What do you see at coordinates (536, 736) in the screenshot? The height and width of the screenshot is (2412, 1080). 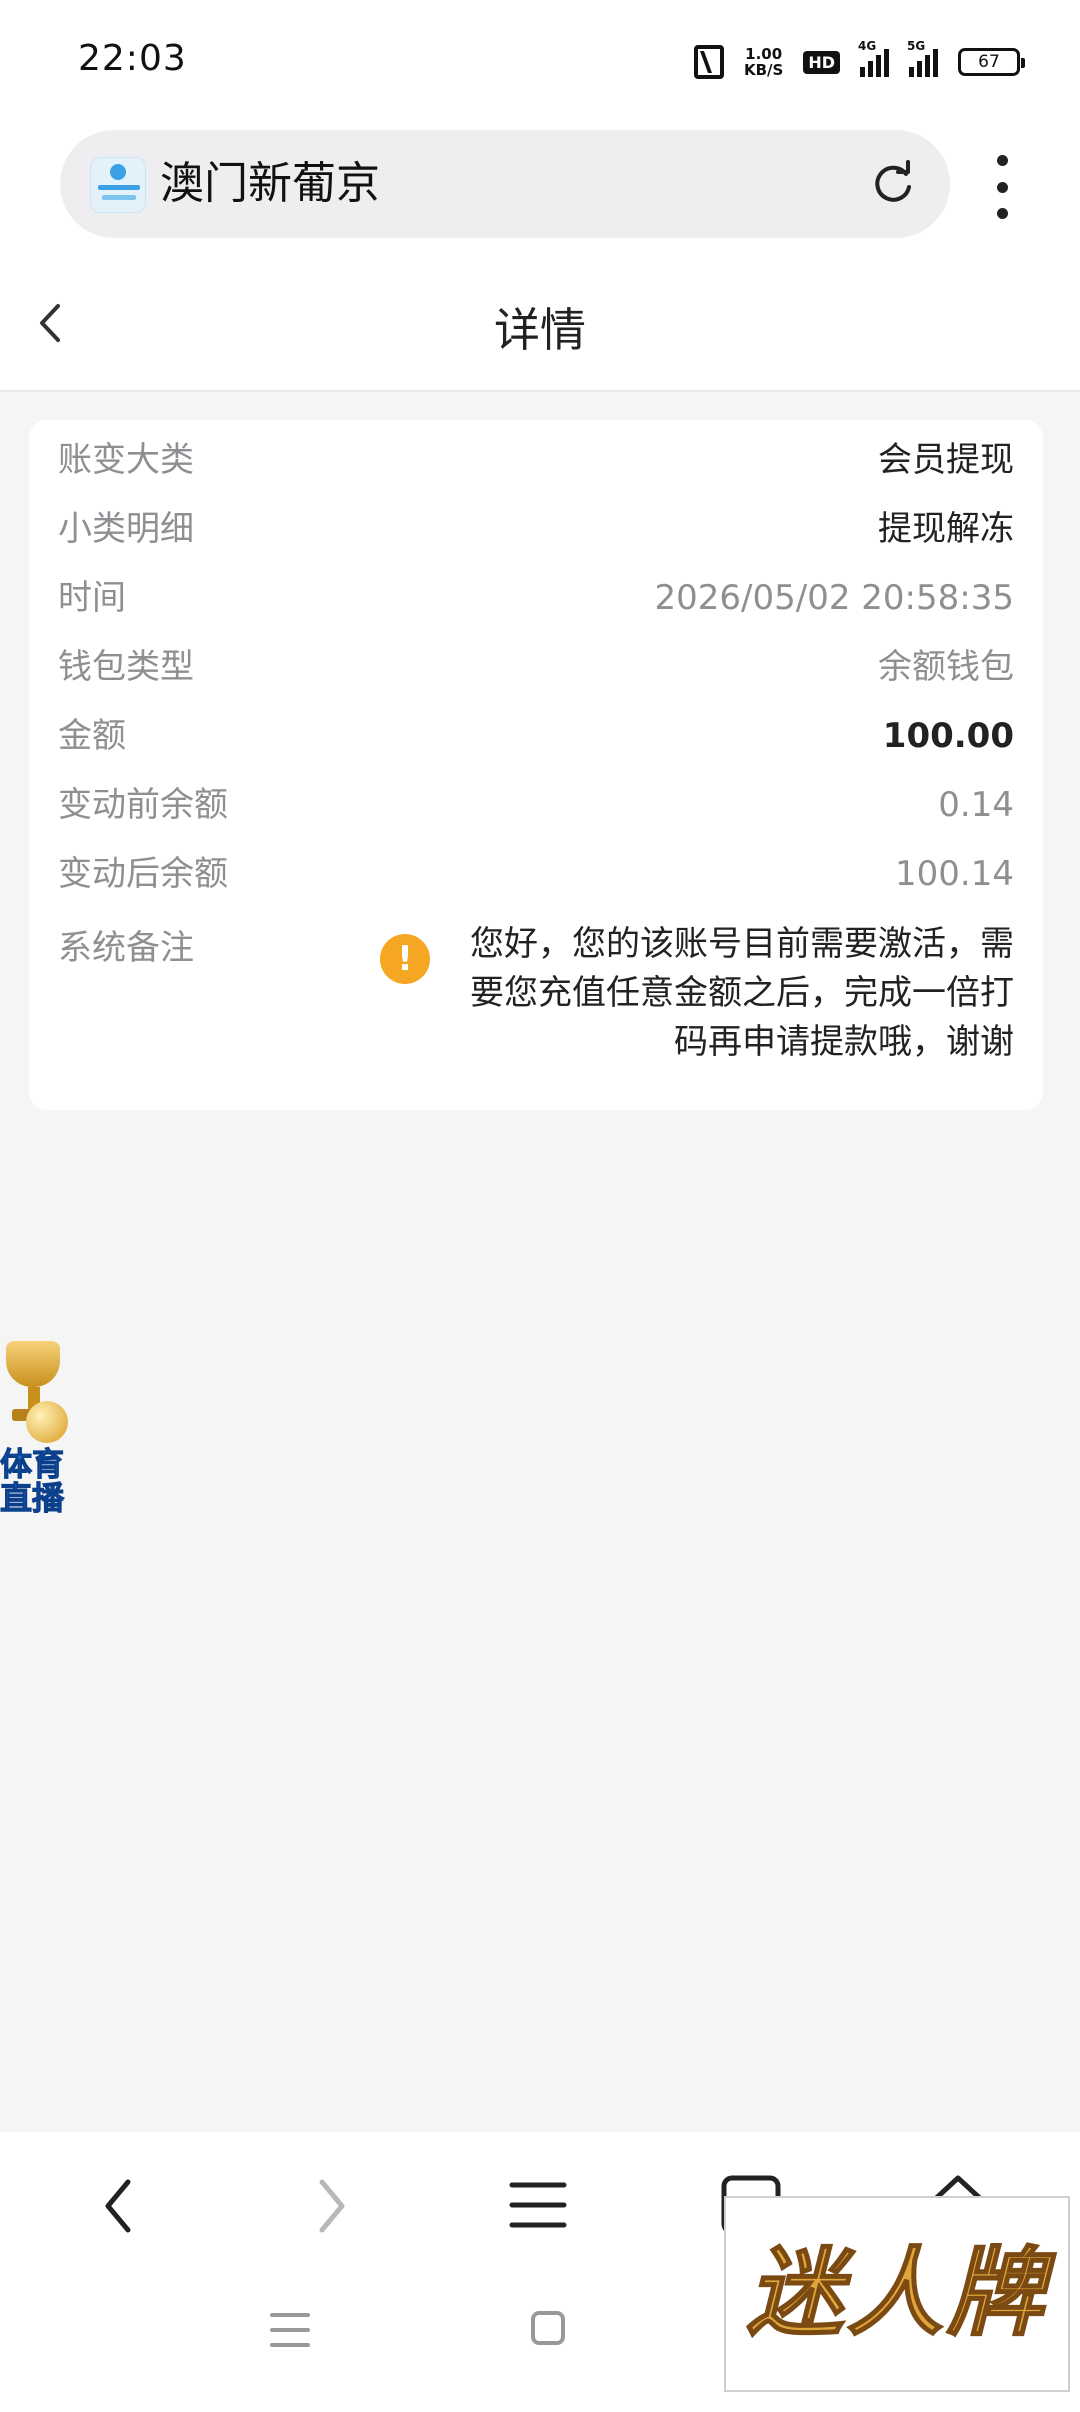 I see `detail-row-amount: 金额 100.00` at bounding box center [536, 736].